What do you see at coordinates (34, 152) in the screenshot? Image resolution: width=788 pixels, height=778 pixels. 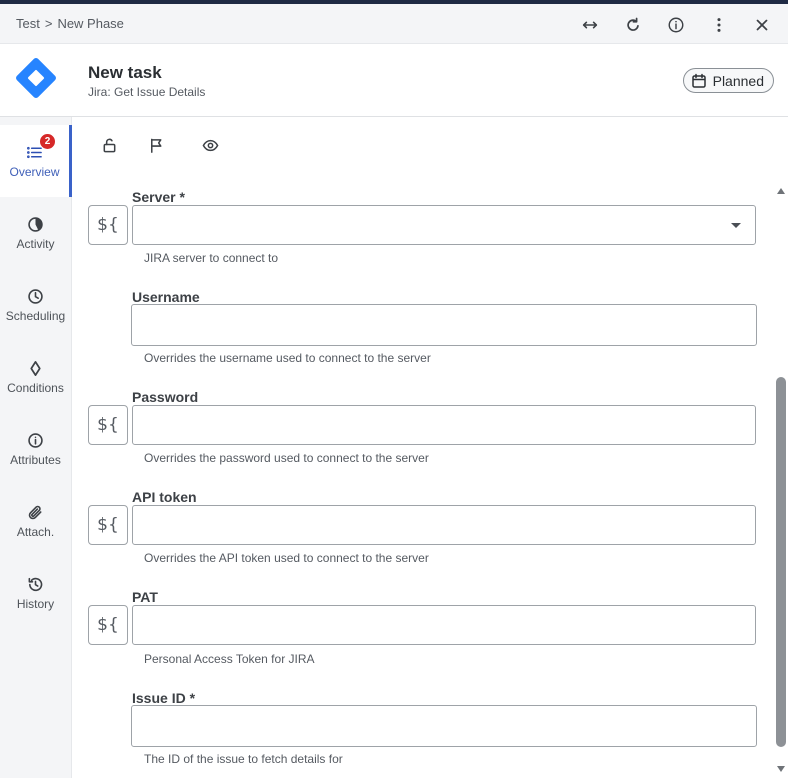 I see `list-icon` at bounding box center [34, 152].